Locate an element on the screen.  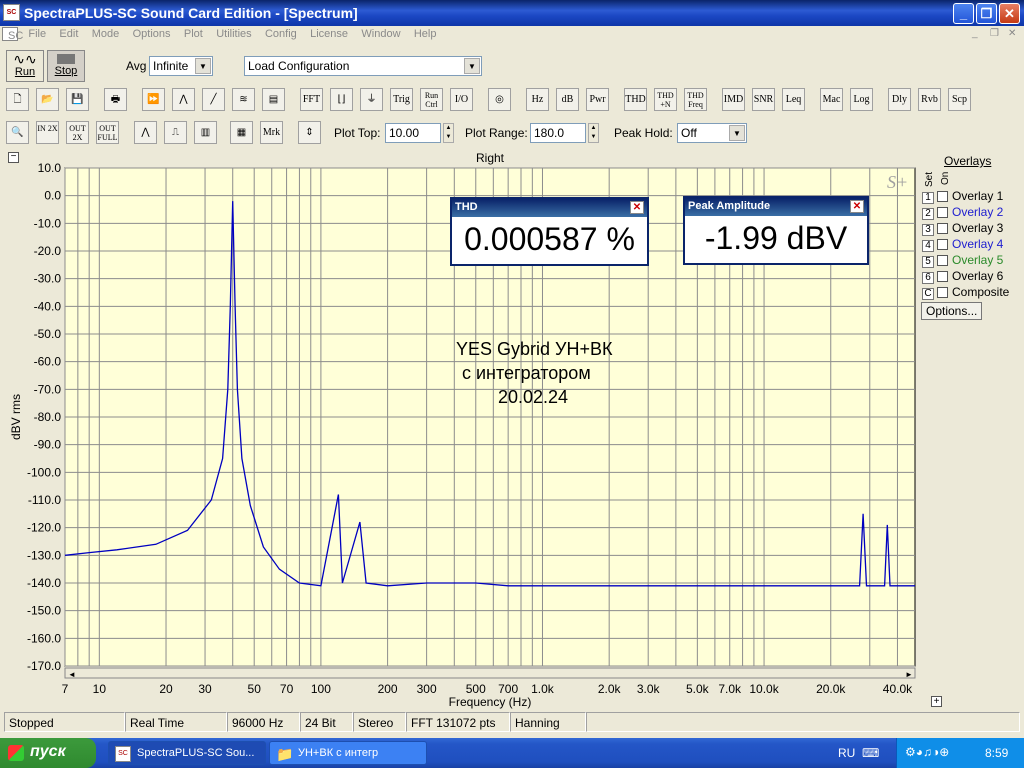
save-disk-icon: 💾 is located at coordinates (77, 99).